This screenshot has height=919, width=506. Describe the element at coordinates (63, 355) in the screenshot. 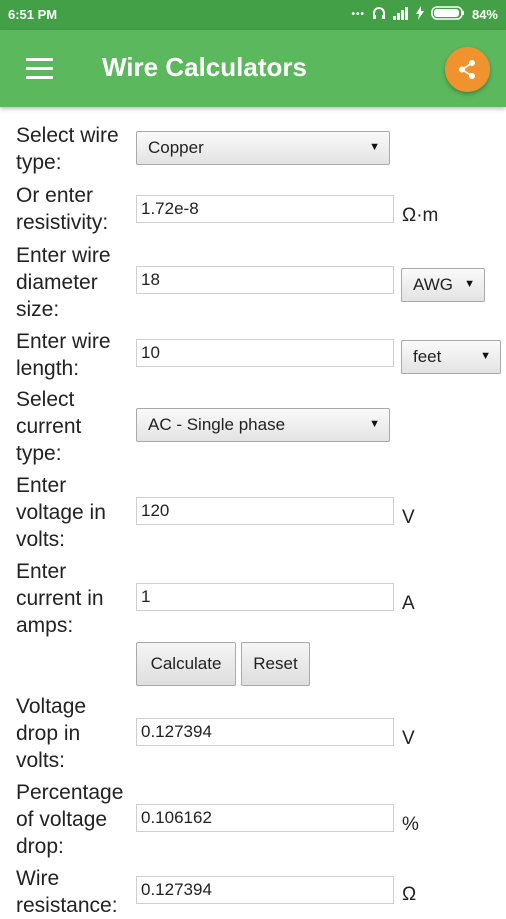

I see `length-label: Enter wire length:` at that location.